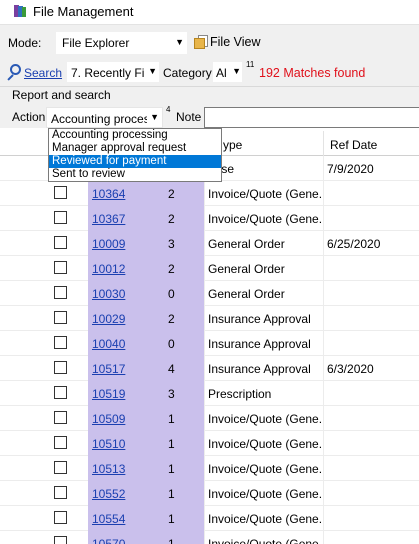 The image size is (419, 544). I want to click on ref-number-link: 10030, so click(108, 294).